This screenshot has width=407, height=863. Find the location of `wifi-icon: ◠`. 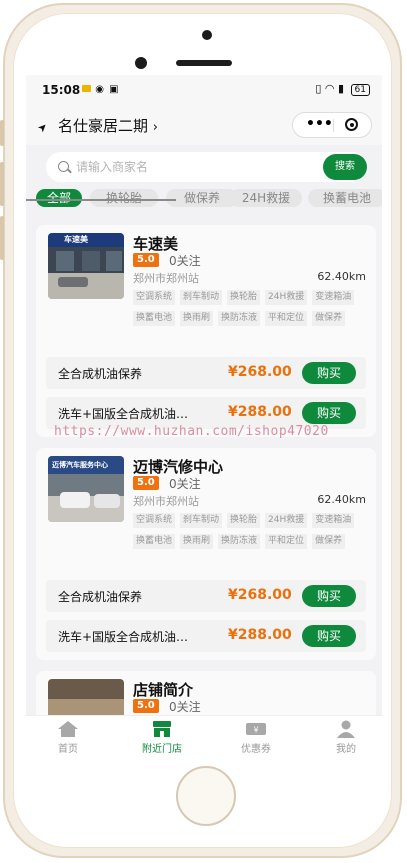

wifi-icon: ◠ is located at coordinates (329, 88).